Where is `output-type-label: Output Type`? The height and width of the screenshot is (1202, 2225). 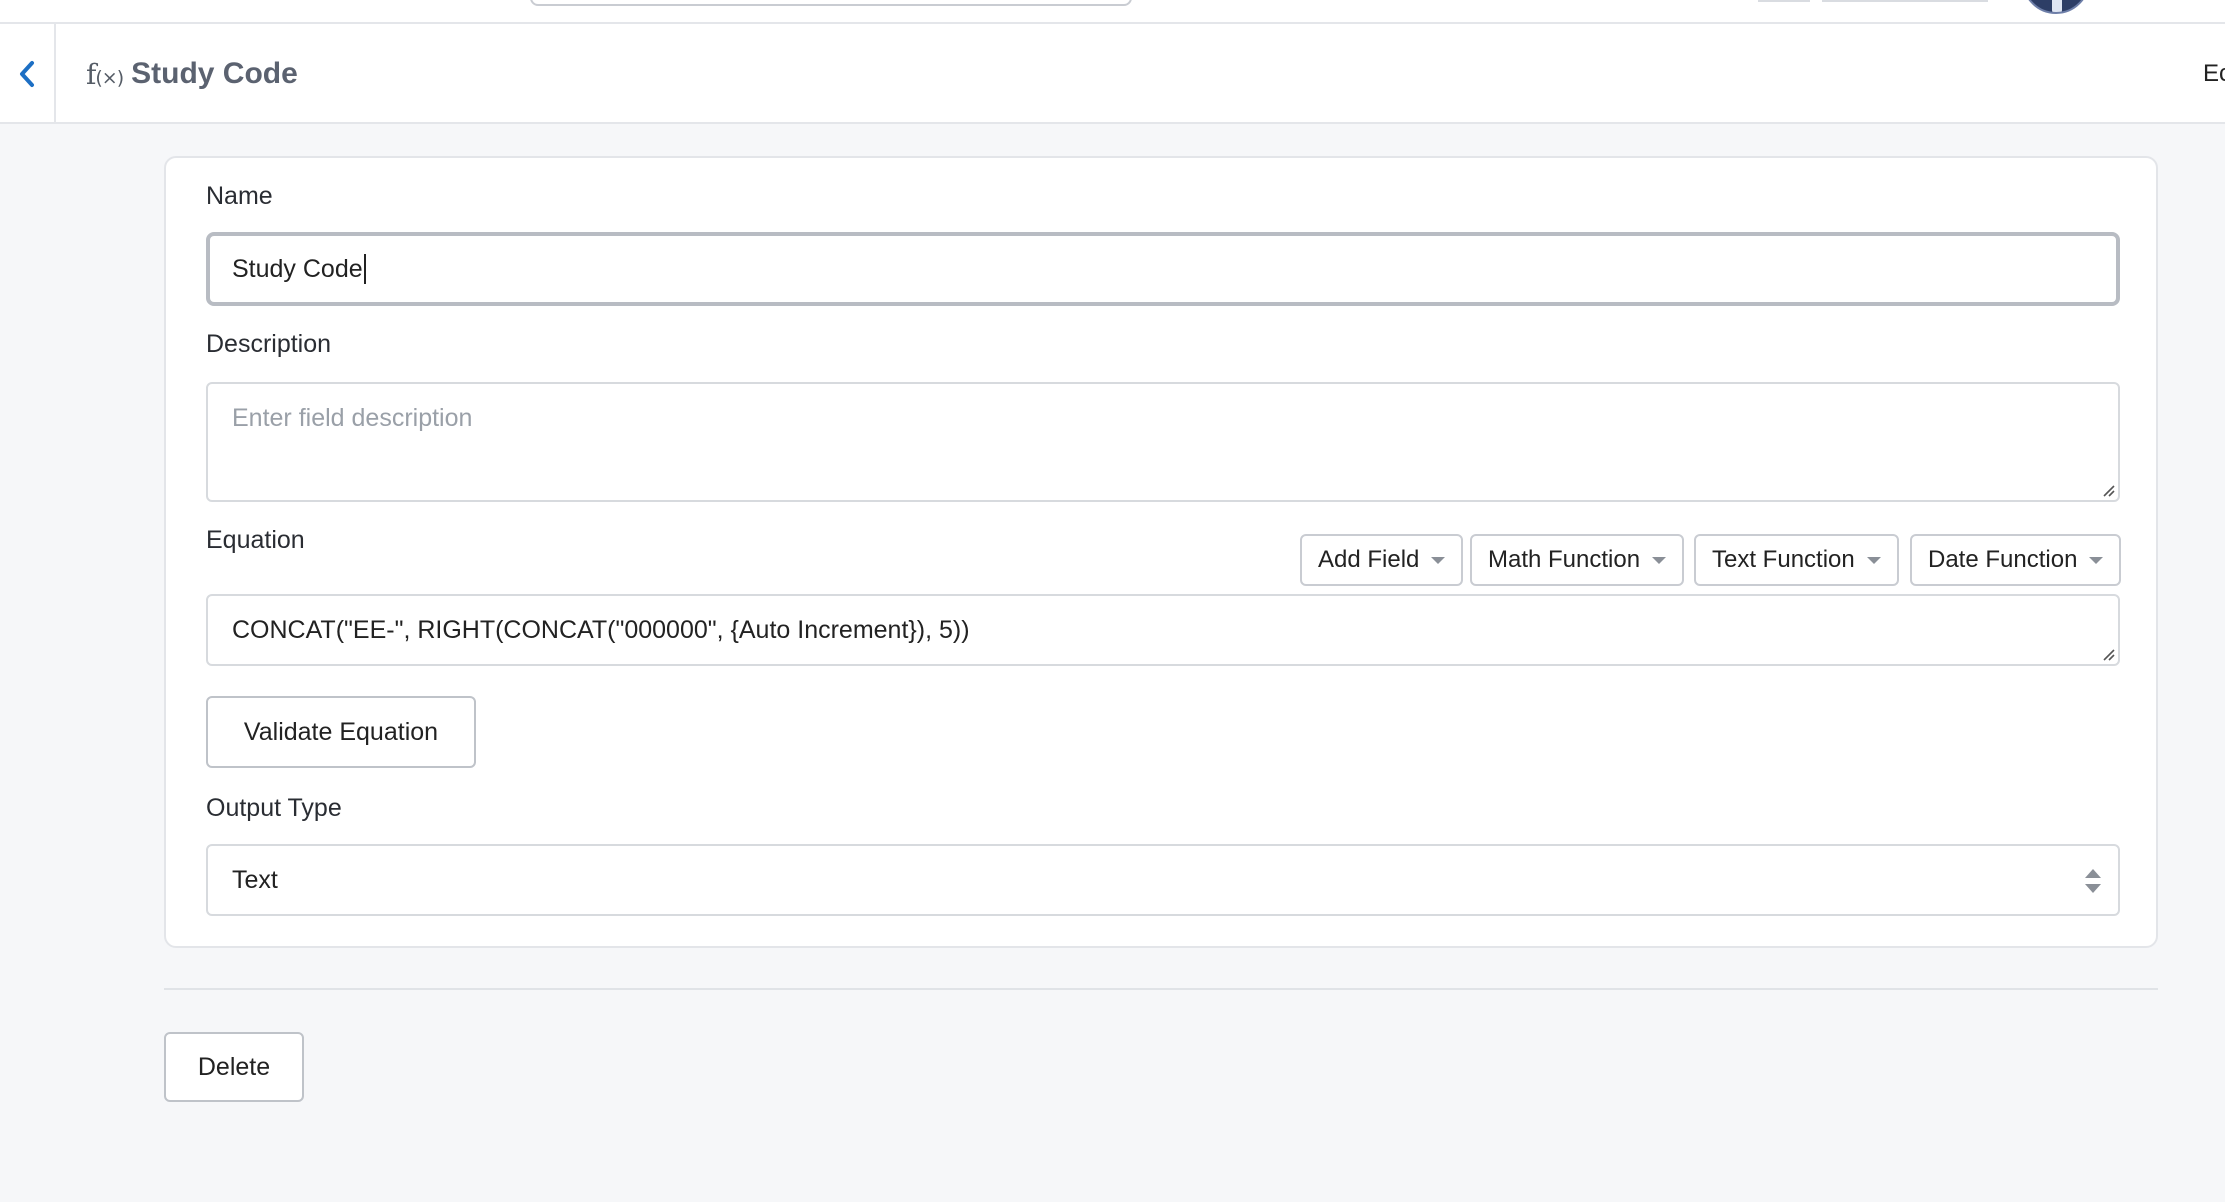 output-type-label: Output Type is located at coordinates (274, 808).